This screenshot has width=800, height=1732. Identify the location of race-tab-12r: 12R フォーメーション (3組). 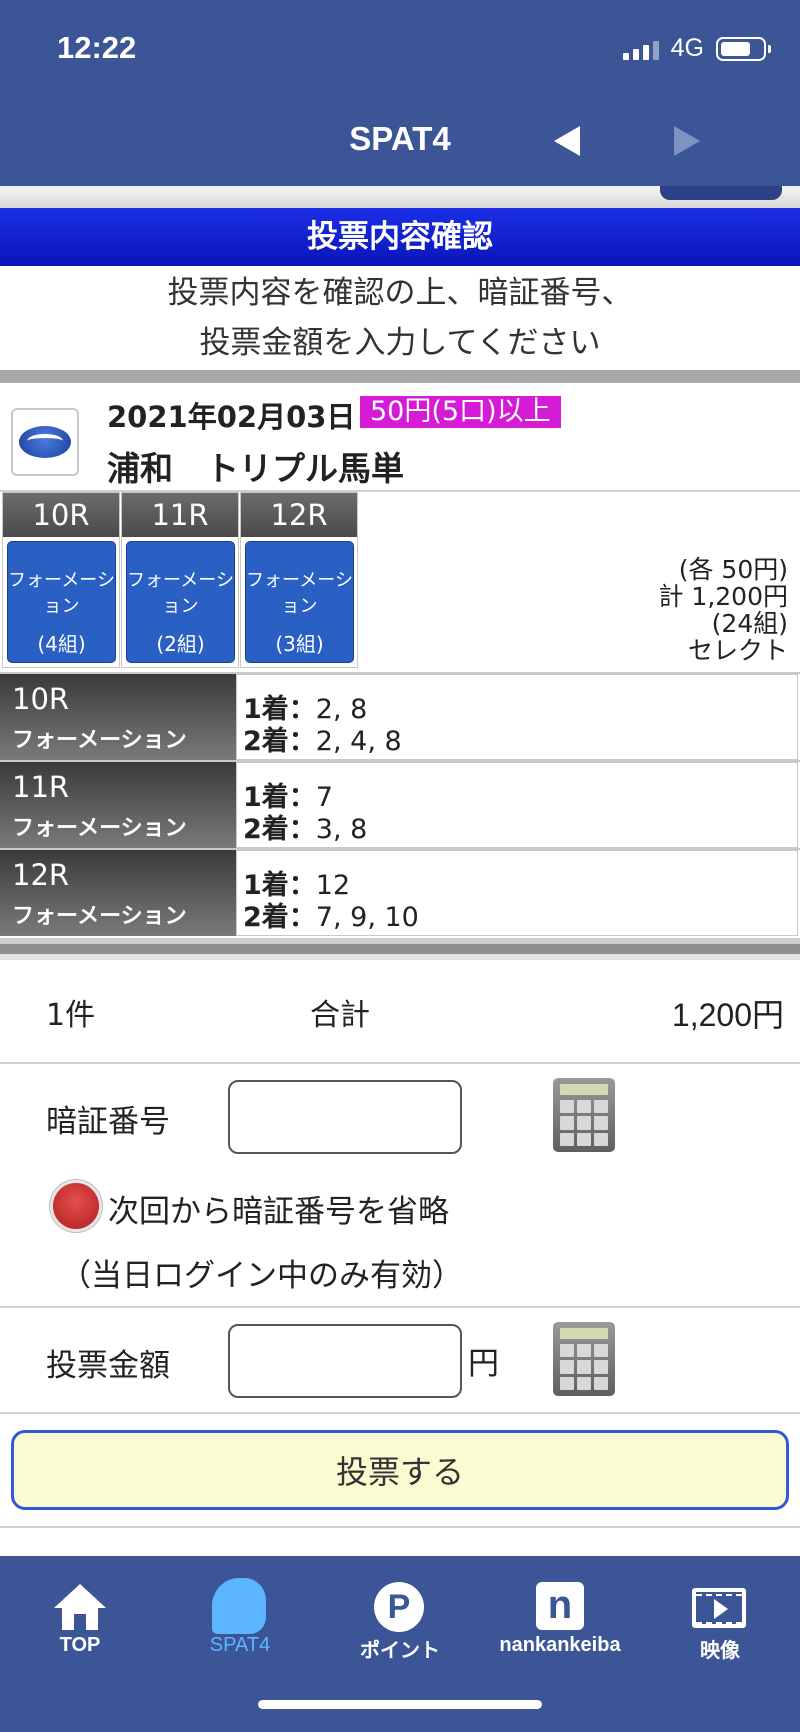
(299, 580).